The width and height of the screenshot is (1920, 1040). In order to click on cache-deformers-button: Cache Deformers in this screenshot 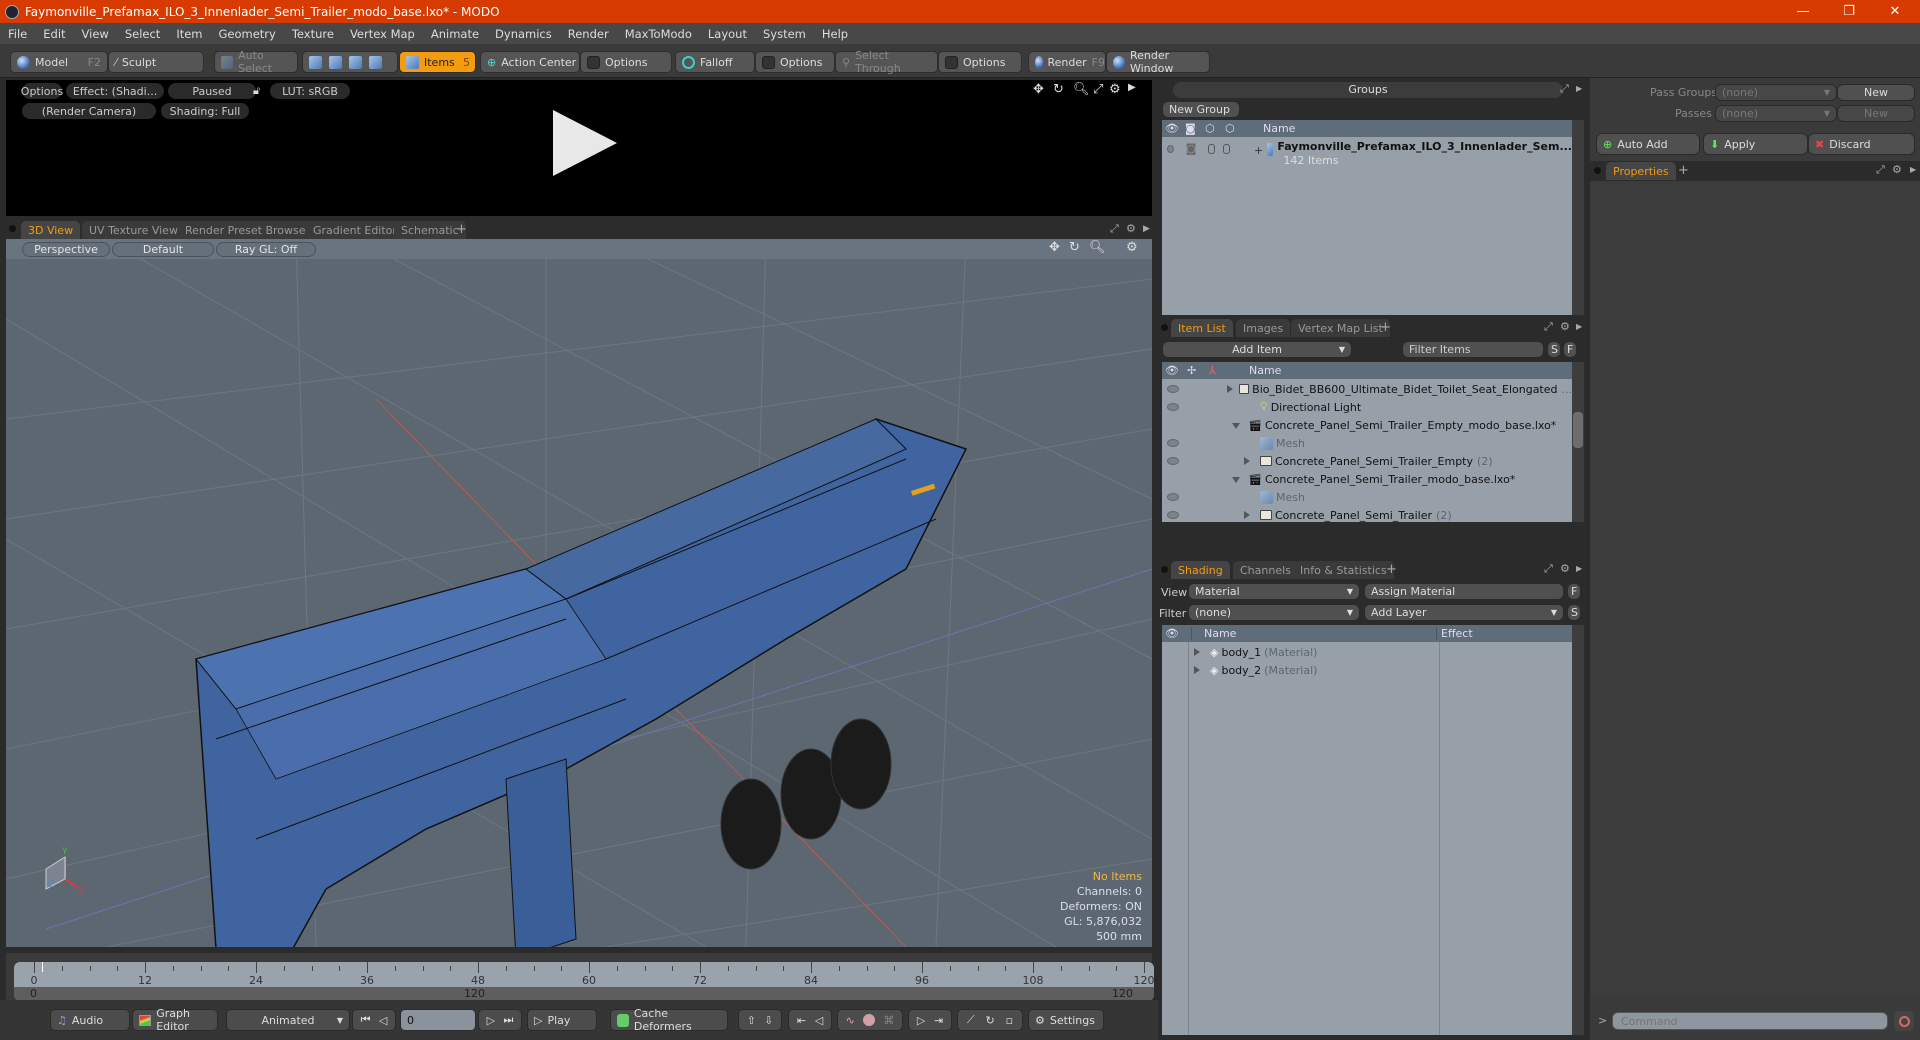, I will do `click(669, 1020)`.